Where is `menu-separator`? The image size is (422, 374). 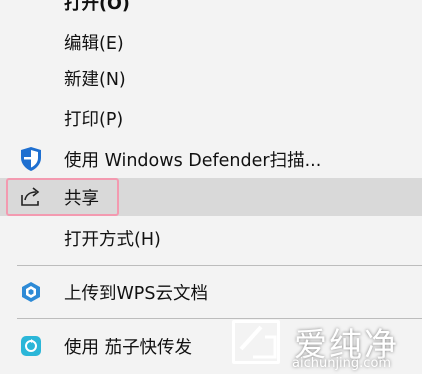
menu-separator is located at coordinates (219, 265).